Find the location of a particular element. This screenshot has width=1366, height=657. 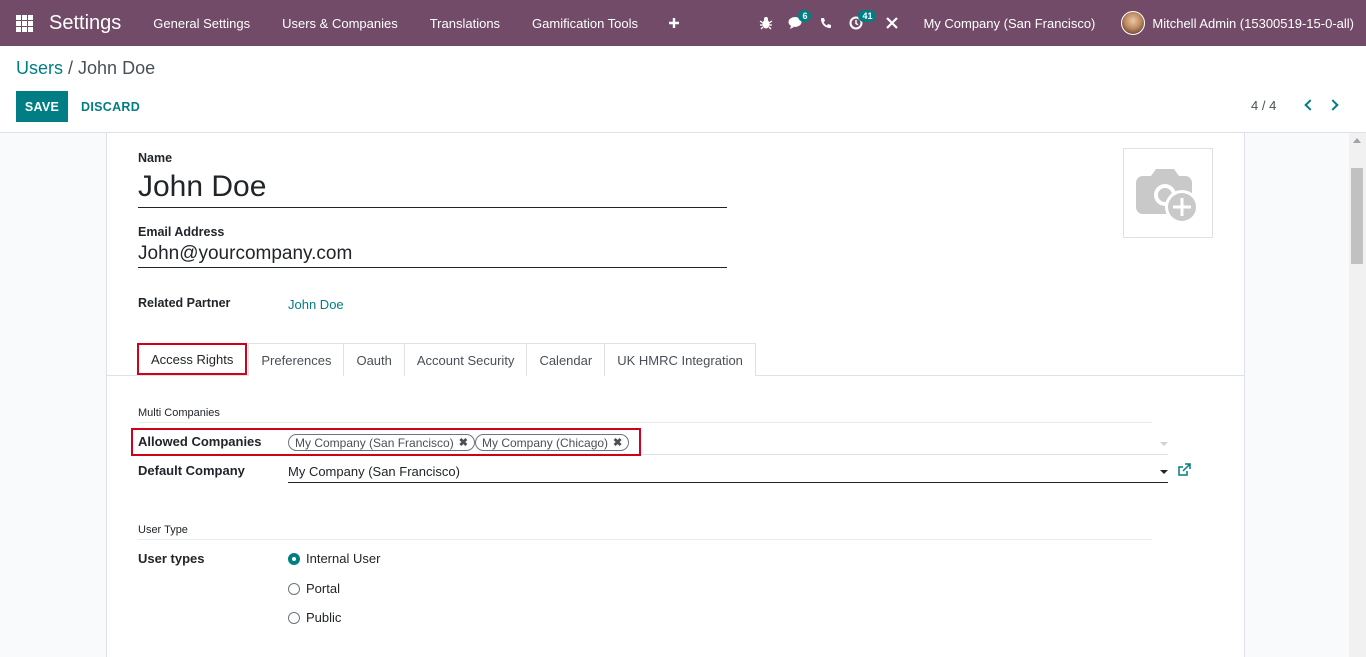

chevron-right-icon is located at coordinates (1333, 105).